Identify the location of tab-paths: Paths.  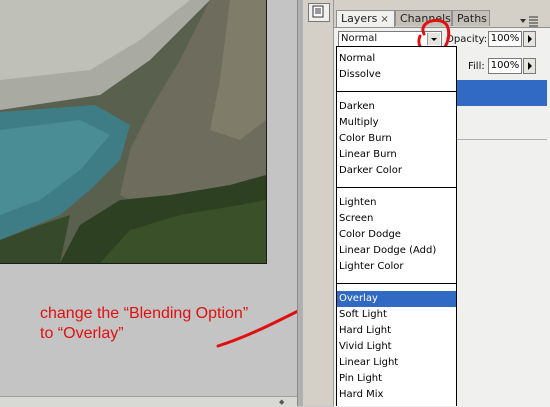
(471, 18).